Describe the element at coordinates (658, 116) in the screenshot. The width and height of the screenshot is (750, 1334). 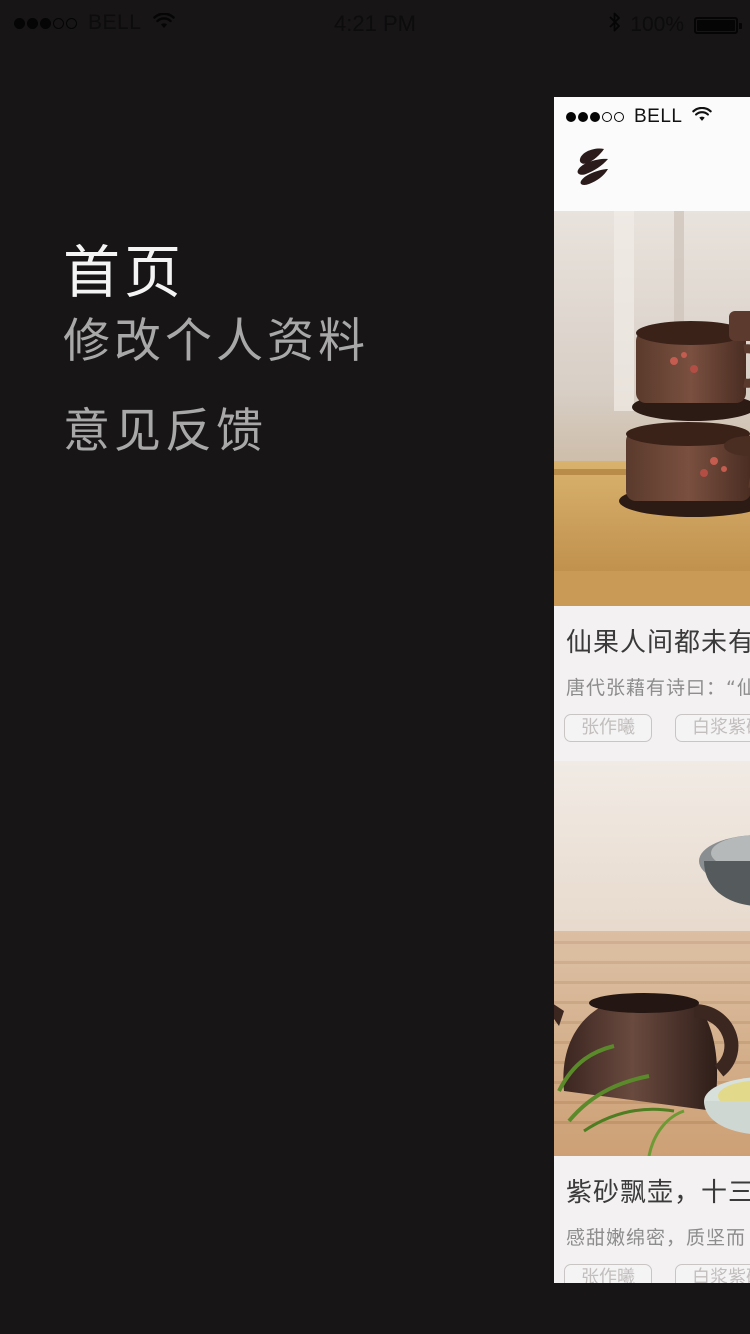
I see `panel-carrier-name: BELL` at that location.